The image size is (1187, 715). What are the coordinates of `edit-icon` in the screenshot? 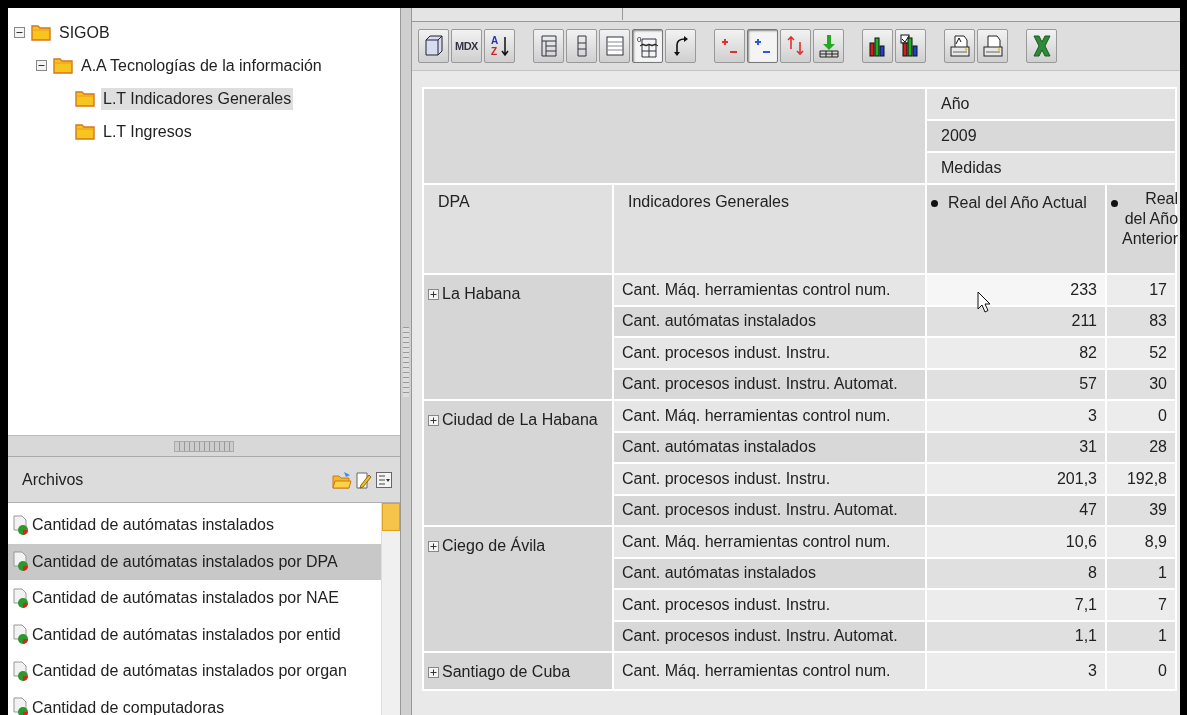 It's located at (364, 479).